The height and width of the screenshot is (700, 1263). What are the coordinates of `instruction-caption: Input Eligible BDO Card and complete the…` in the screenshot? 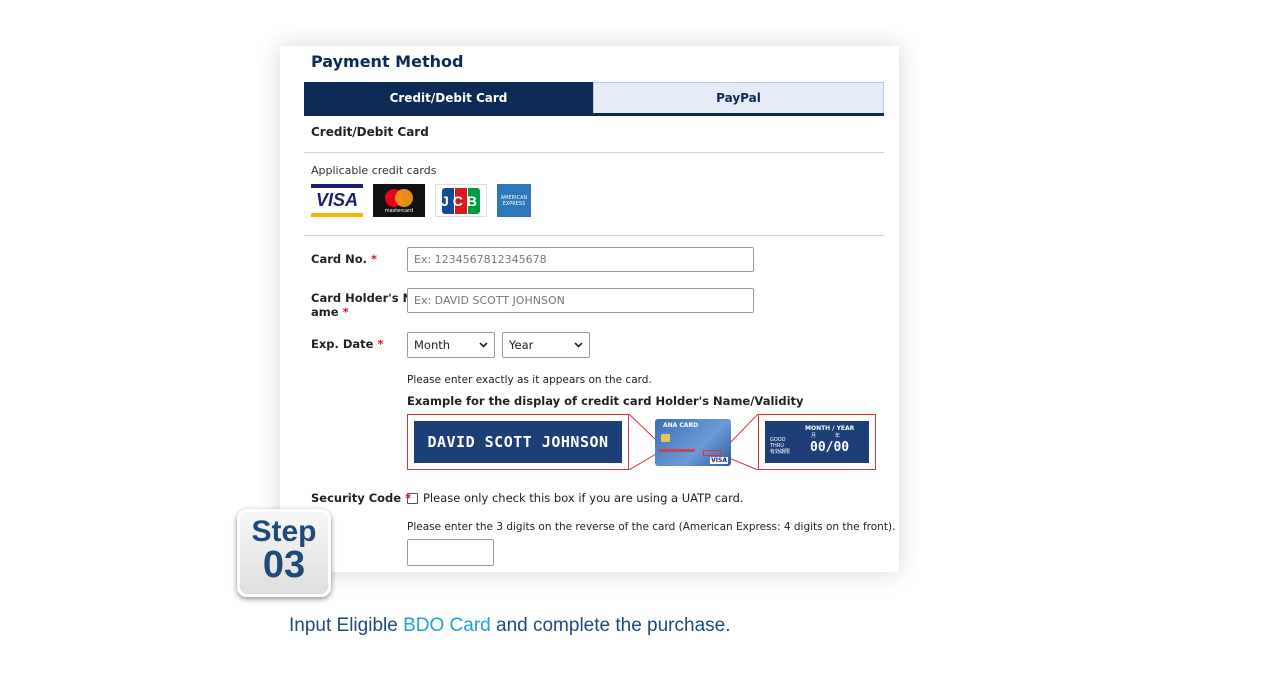 It's located at (509, 626).